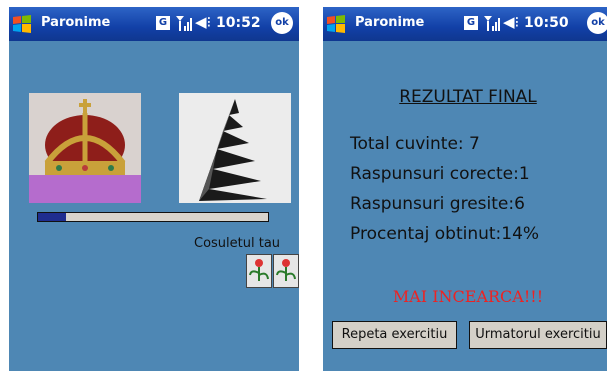 The height and width of the screenshot is (374, 607). I want to click on tower-icon, so click(235, 148).